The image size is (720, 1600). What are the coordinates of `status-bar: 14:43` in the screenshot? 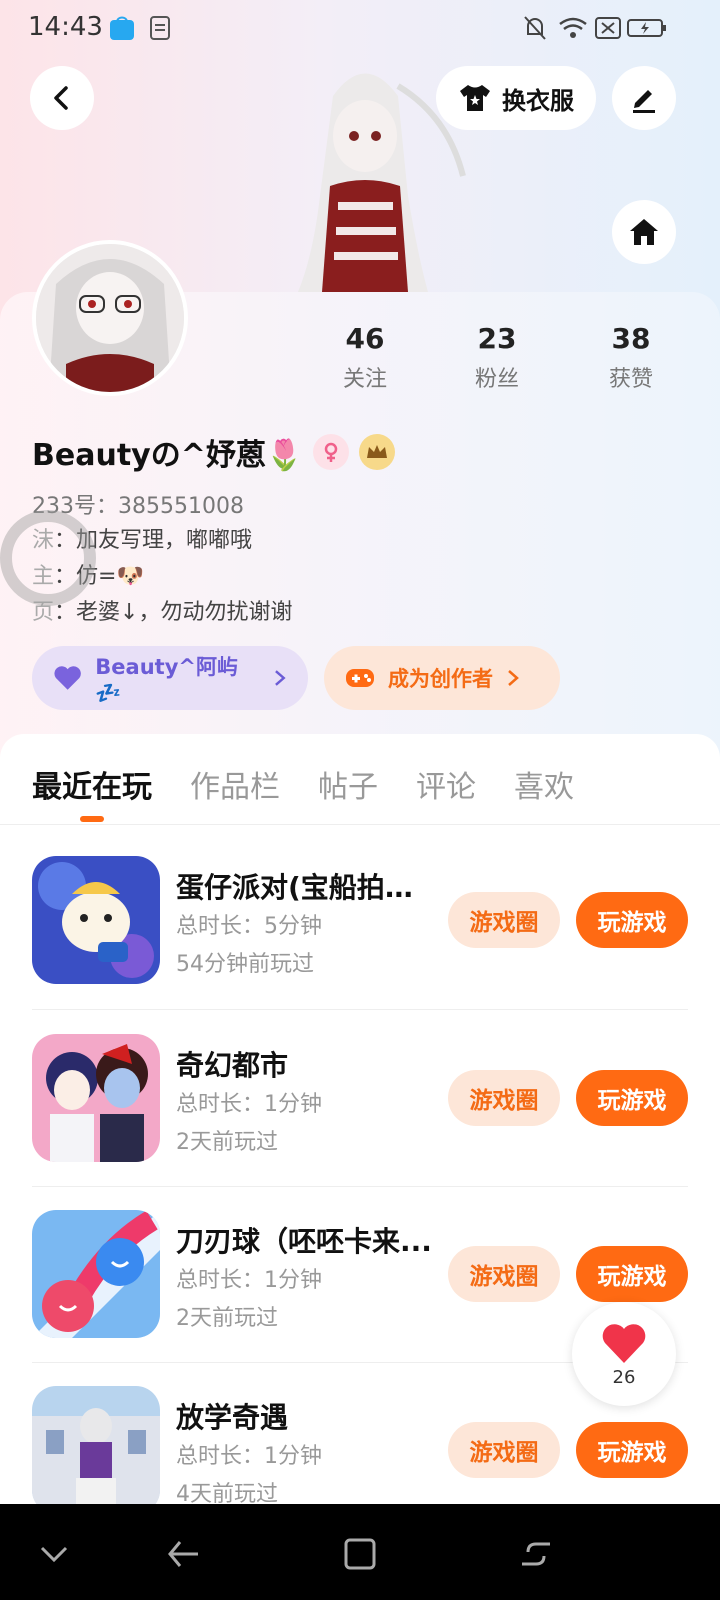 It's located at (360, 28).